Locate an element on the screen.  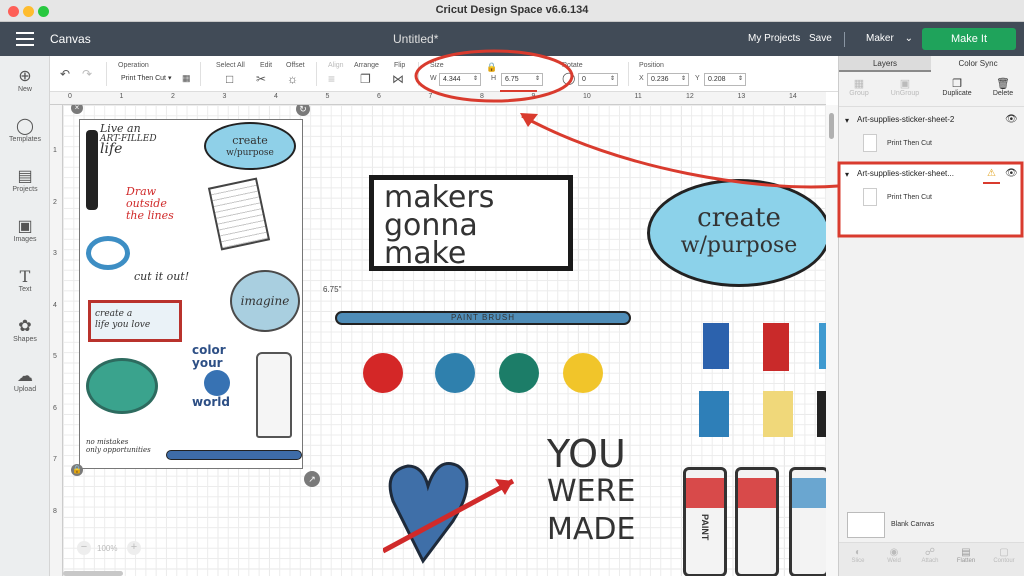
document-title: Untitled* is located at coordinates (415, 39).